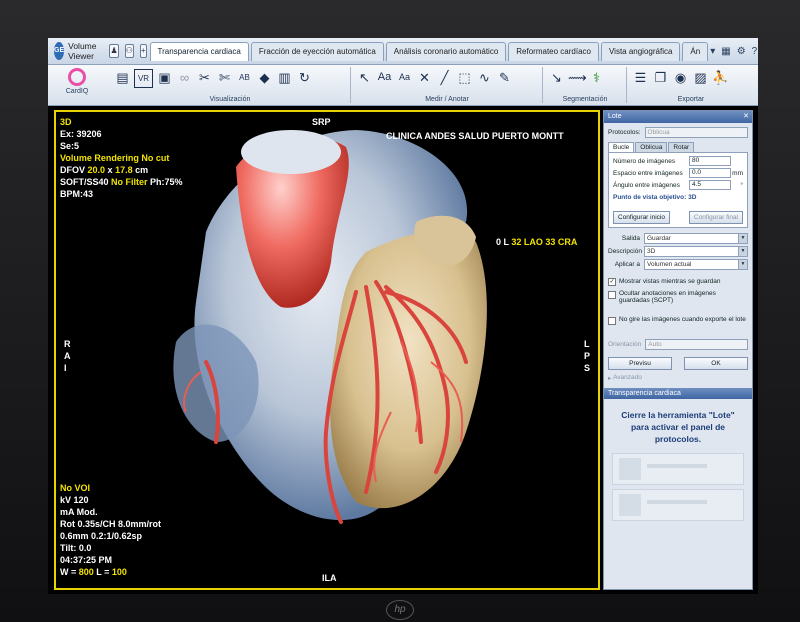 This screenshot has height=622, width=800. I want to click on tab-vista: Vista angiográfica, so click(640, 51).